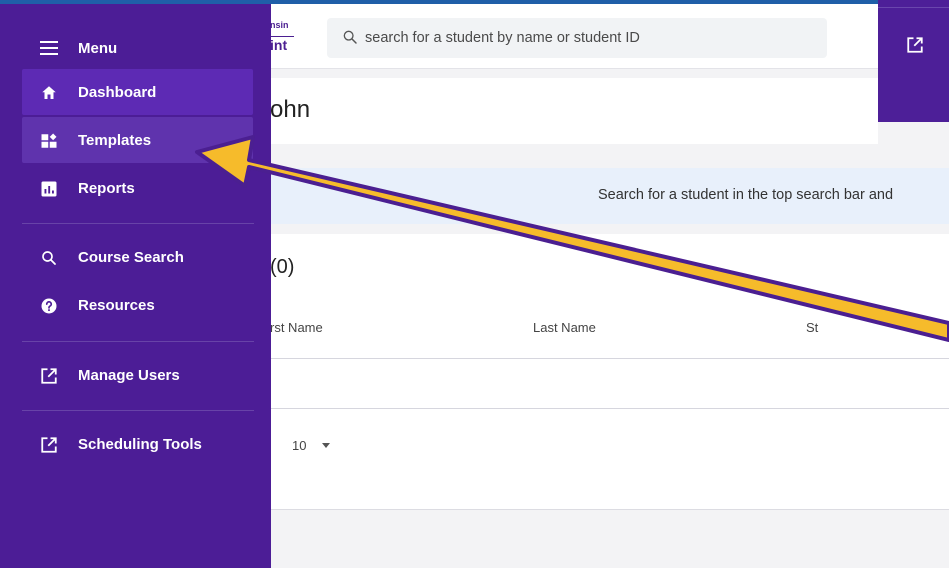 The height and width of the screenshot is (568, 949). What do you see at coordinates (913, 61) in the screenshot?
I see `external-link-panel` at bounding box center [913, 61].